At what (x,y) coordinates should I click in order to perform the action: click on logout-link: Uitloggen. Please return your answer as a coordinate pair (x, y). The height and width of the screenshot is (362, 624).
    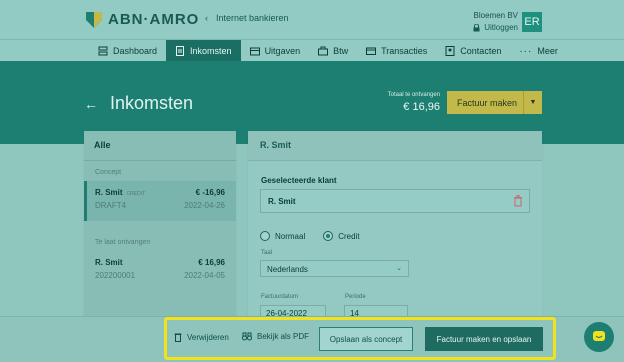
    Looking at the image, I should click on (495, 27).